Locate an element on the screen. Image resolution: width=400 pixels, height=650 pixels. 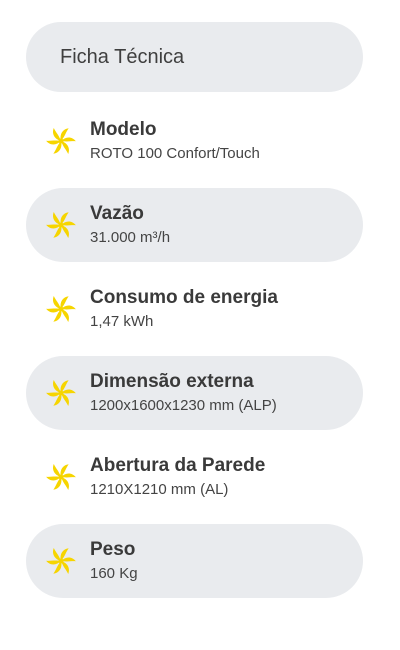
spec-label: Vazão is located at coordinates (117, 213).